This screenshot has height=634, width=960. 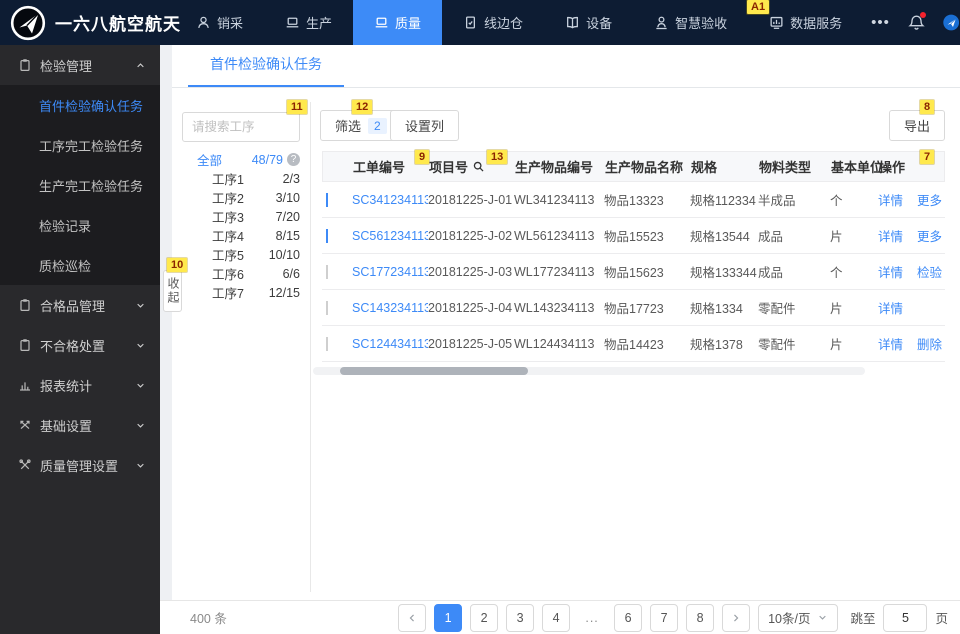 I want to click on work-order-link: SC561234113, so click(x=390, y=236).